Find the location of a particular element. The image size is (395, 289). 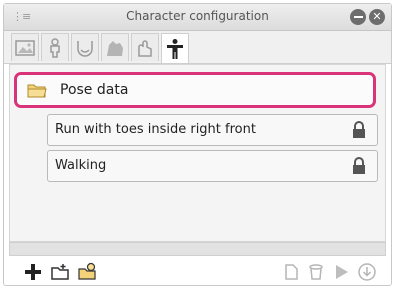

play-button is located at coordinates (341, 272).